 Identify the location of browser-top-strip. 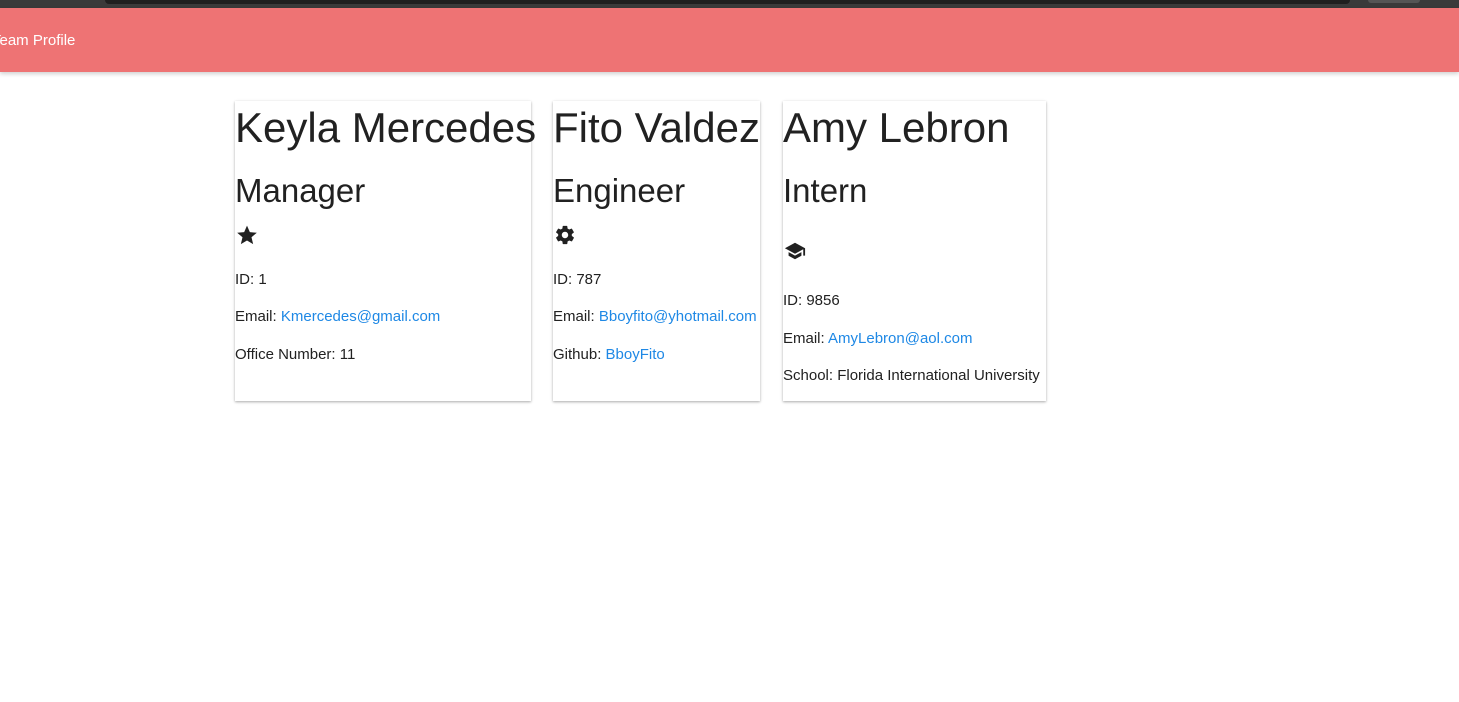
(729, 4).